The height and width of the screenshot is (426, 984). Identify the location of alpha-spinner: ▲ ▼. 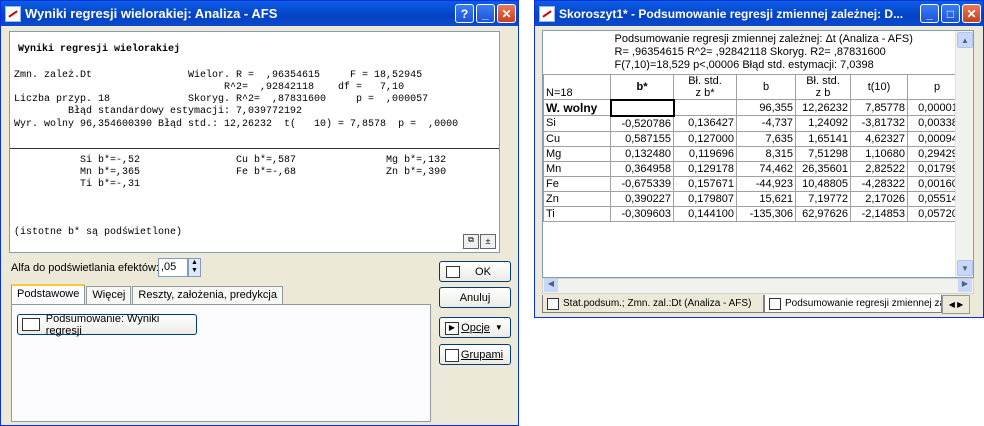
(194, 267).